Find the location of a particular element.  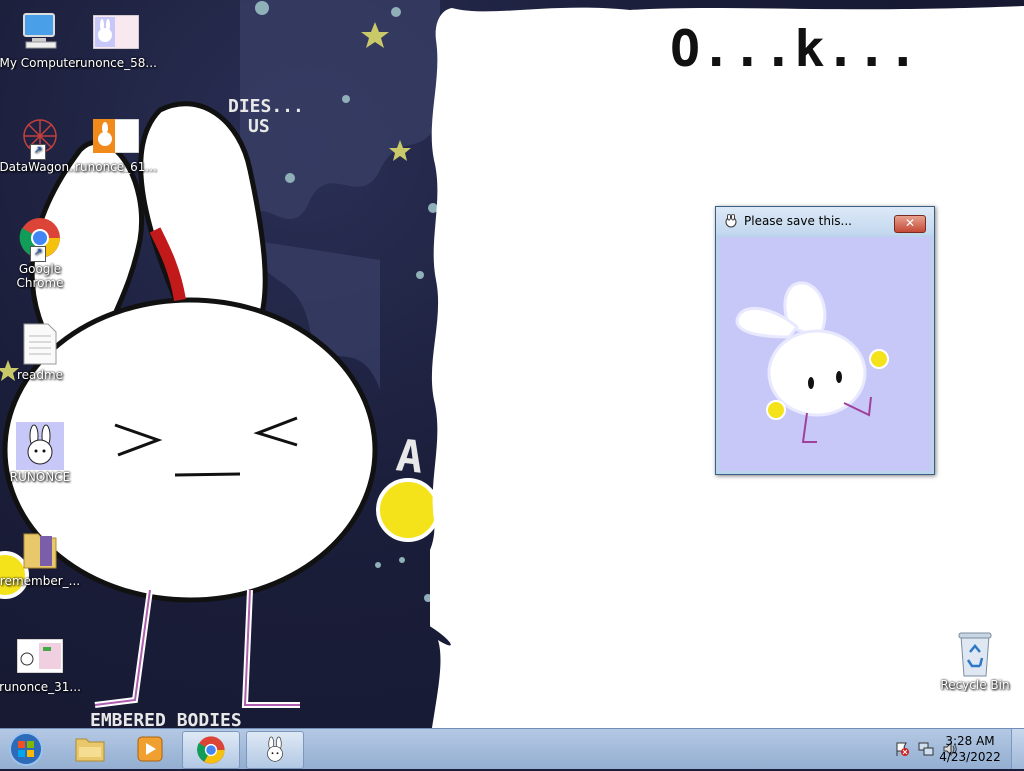

taskbar-explorer-button is located at coordinates (90, 749).